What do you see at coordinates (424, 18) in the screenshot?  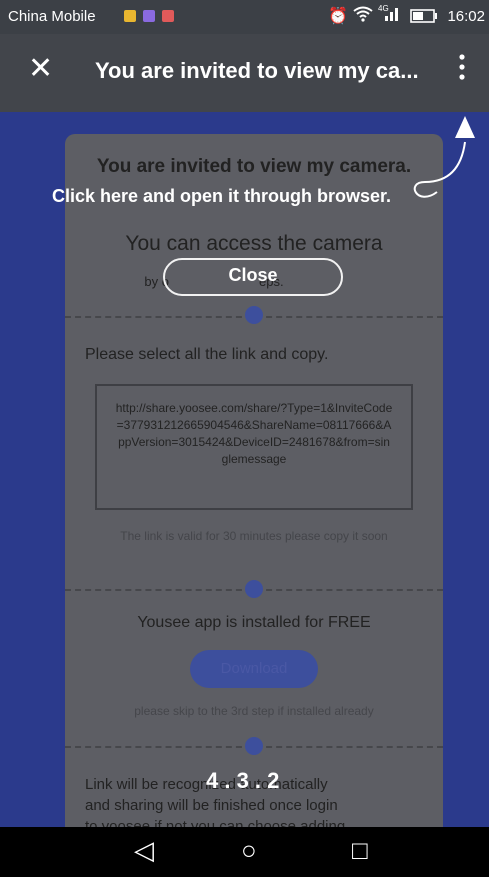 I see `battery-icon` at bounding box center [424, 18].